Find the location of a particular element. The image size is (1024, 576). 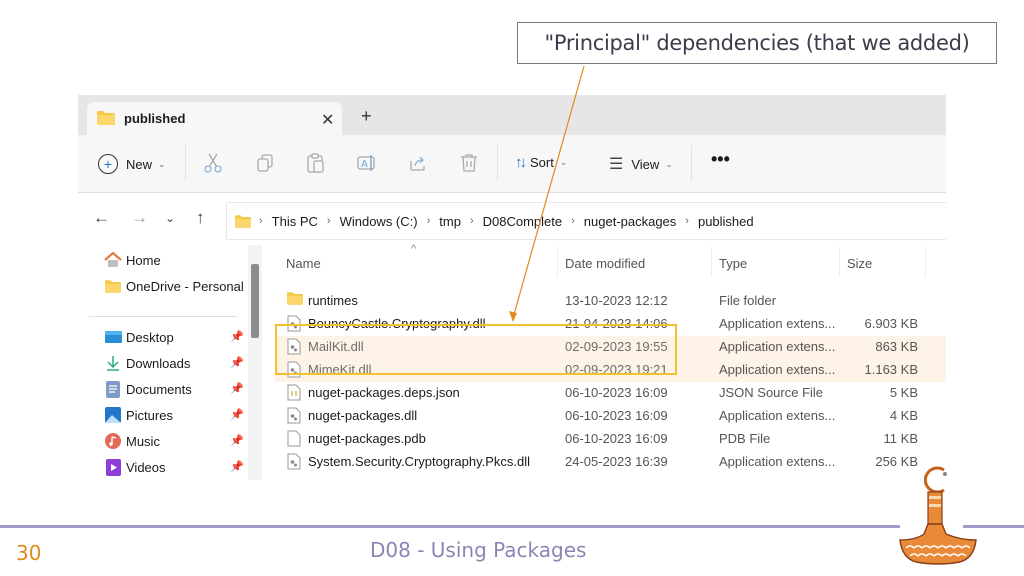

file-name: nuget-packages.deps.json is located at coordinates (384, 392).